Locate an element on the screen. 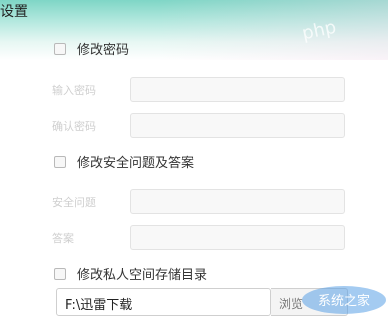  change-security-label: 修改安全问题及答案 is located at coordinates (136, 163).